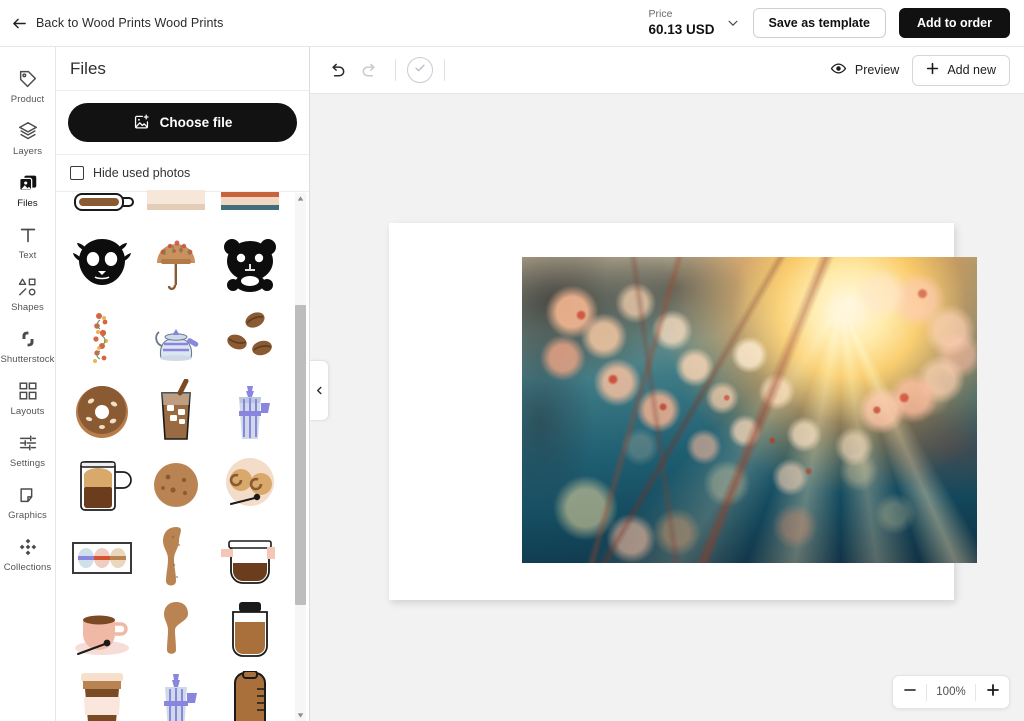  Describe the element at coordinates (142, 173) in the screenshot. I see `hide-used-photos-label: Hide used photos` at that location.